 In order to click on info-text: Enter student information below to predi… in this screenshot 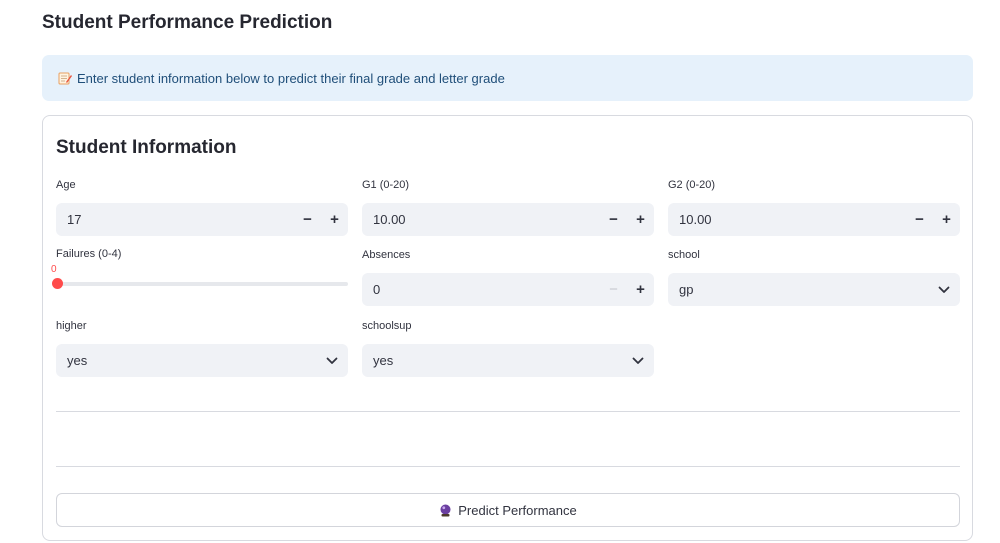, I will do `click(291, 78)`.